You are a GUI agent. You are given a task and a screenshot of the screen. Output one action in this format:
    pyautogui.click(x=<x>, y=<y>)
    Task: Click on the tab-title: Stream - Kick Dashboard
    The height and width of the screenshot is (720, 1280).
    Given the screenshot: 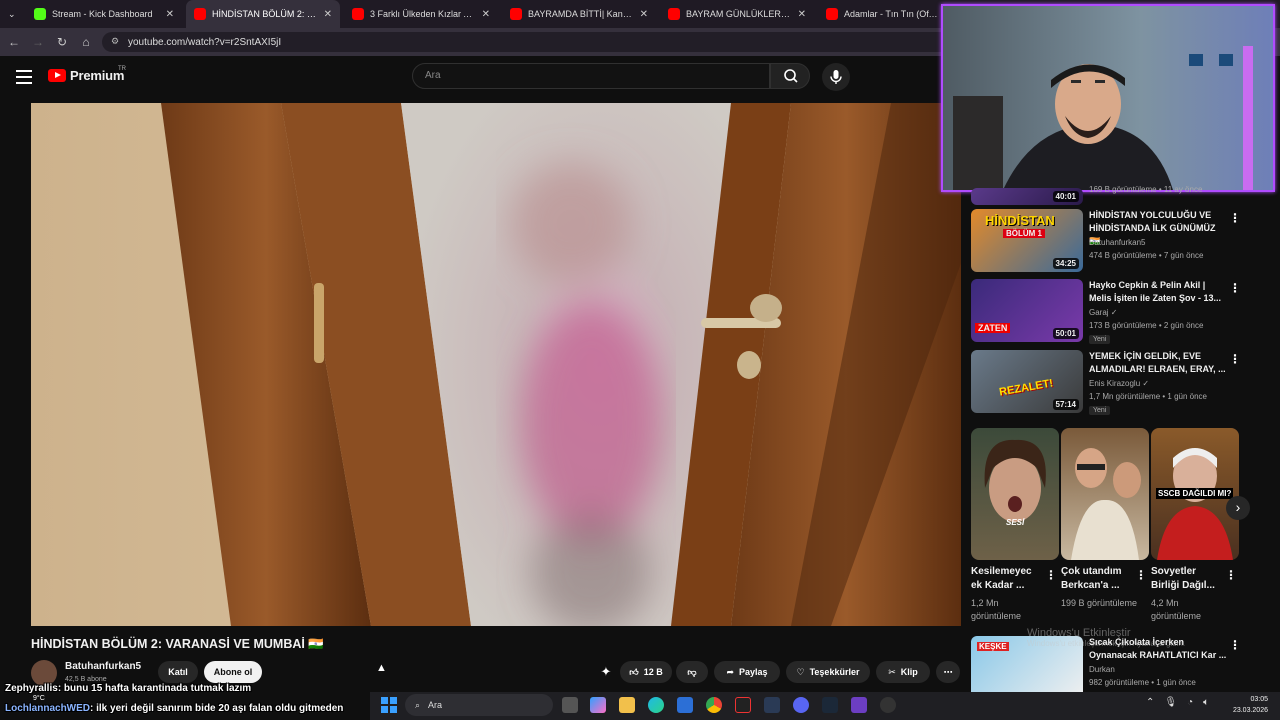 What is the action you would take?
    pyautogui.click(x=102, y=14)
    